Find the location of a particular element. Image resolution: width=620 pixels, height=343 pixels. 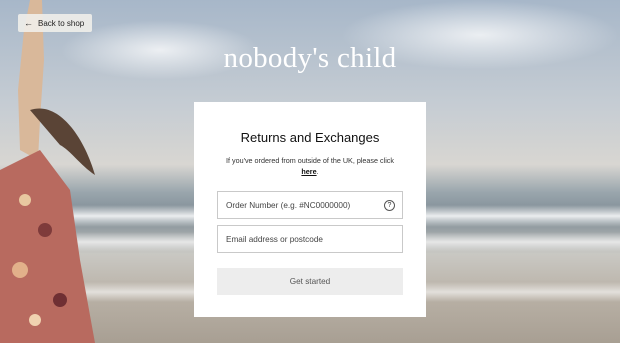

email-postcode-placeholder: Email address or postcode is located at coordinates (274, 239).